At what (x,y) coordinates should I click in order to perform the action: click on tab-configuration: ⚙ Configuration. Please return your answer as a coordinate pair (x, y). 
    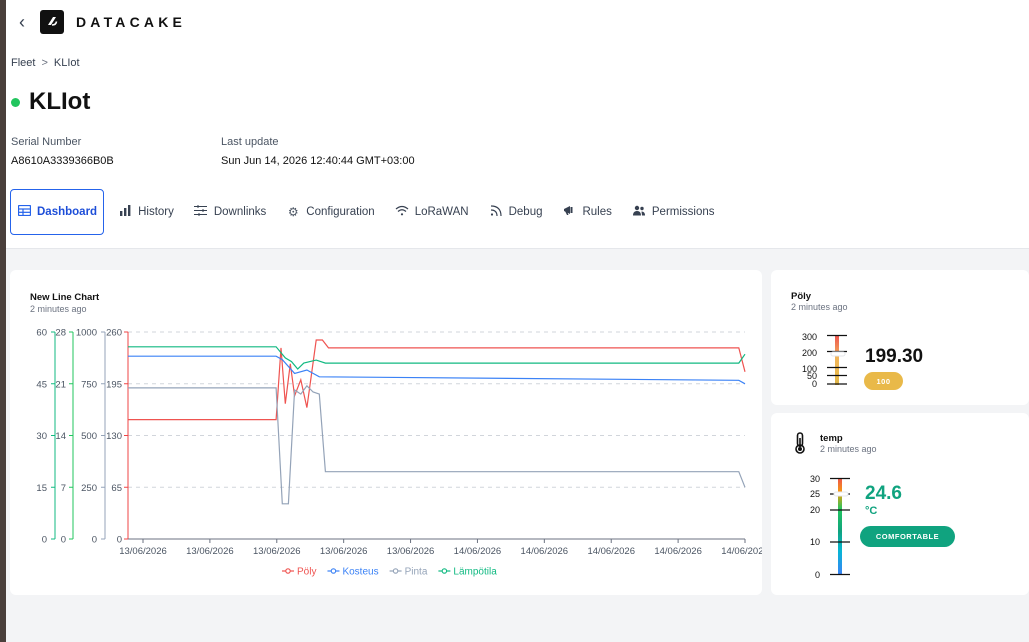
    Looking at the image, I should click on (330, 212).